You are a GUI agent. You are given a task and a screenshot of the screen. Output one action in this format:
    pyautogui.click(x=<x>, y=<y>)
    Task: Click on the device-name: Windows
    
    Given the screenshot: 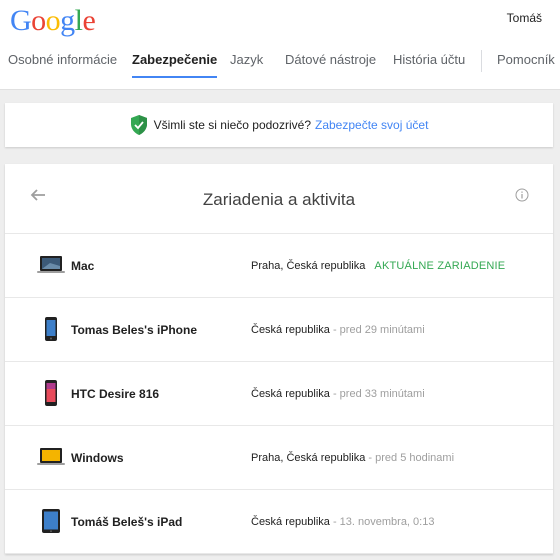 What is the action you would take?
    pyautogui.click(x=97, y=458)
    